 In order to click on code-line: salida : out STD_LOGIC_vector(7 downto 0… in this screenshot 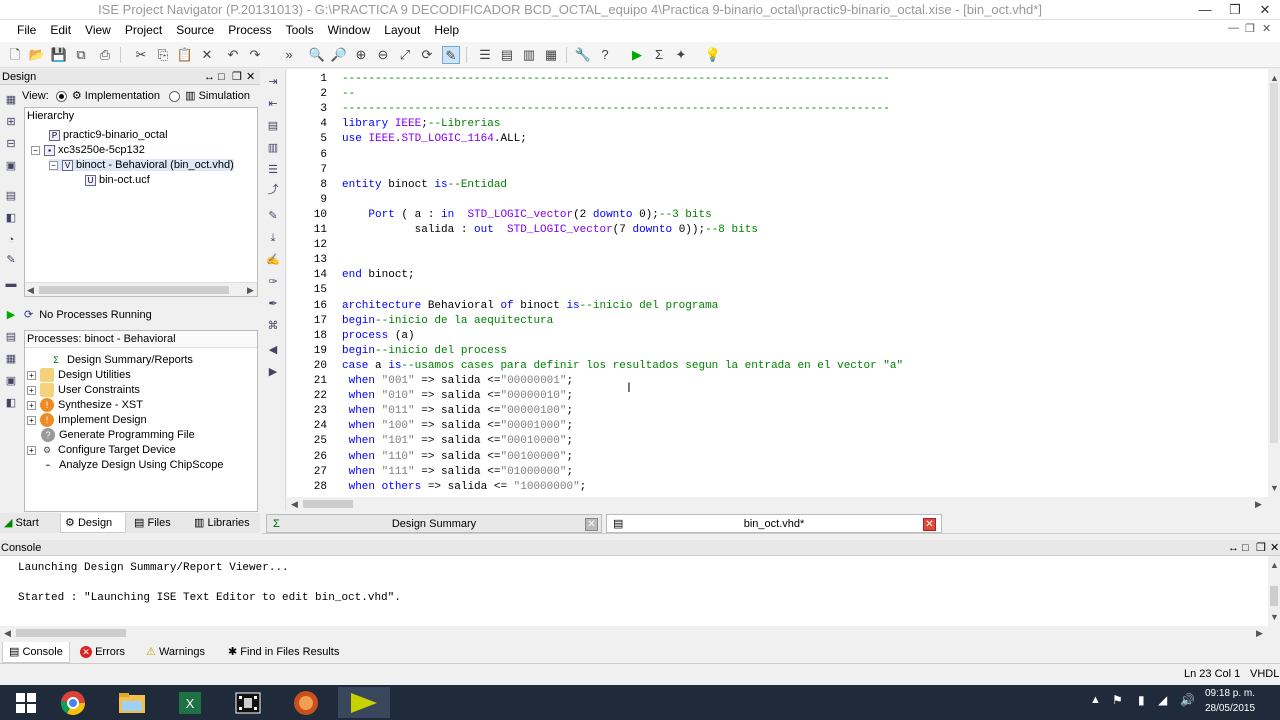, I will do `click(550, 230)`.